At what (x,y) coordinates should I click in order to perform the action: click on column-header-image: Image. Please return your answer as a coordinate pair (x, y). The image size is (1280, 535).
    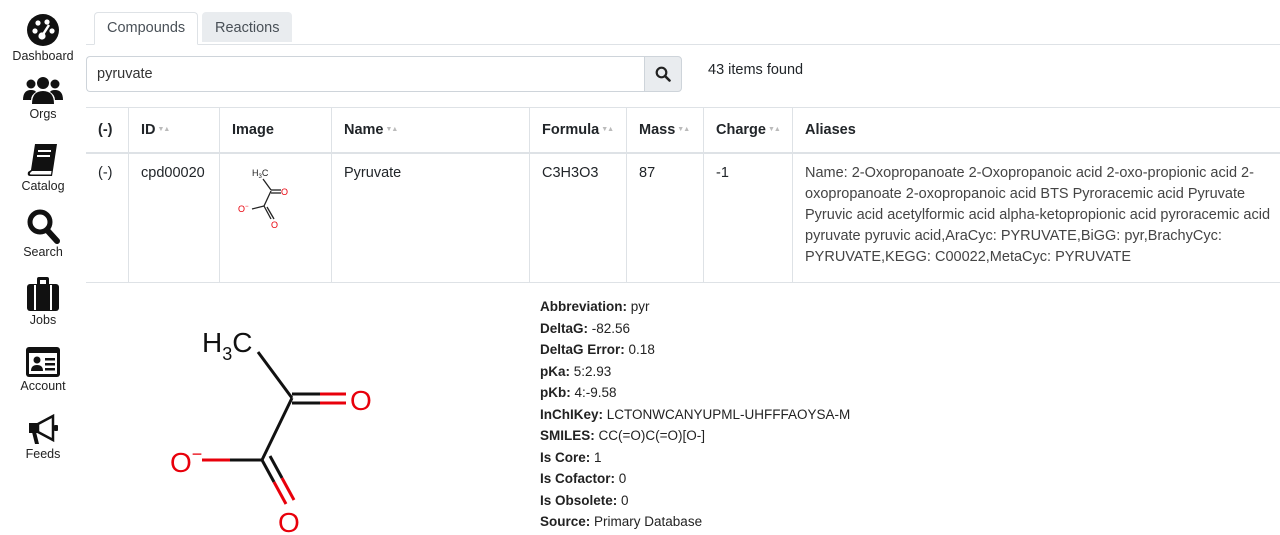
    Looking at the image, I should click on (275, 130).